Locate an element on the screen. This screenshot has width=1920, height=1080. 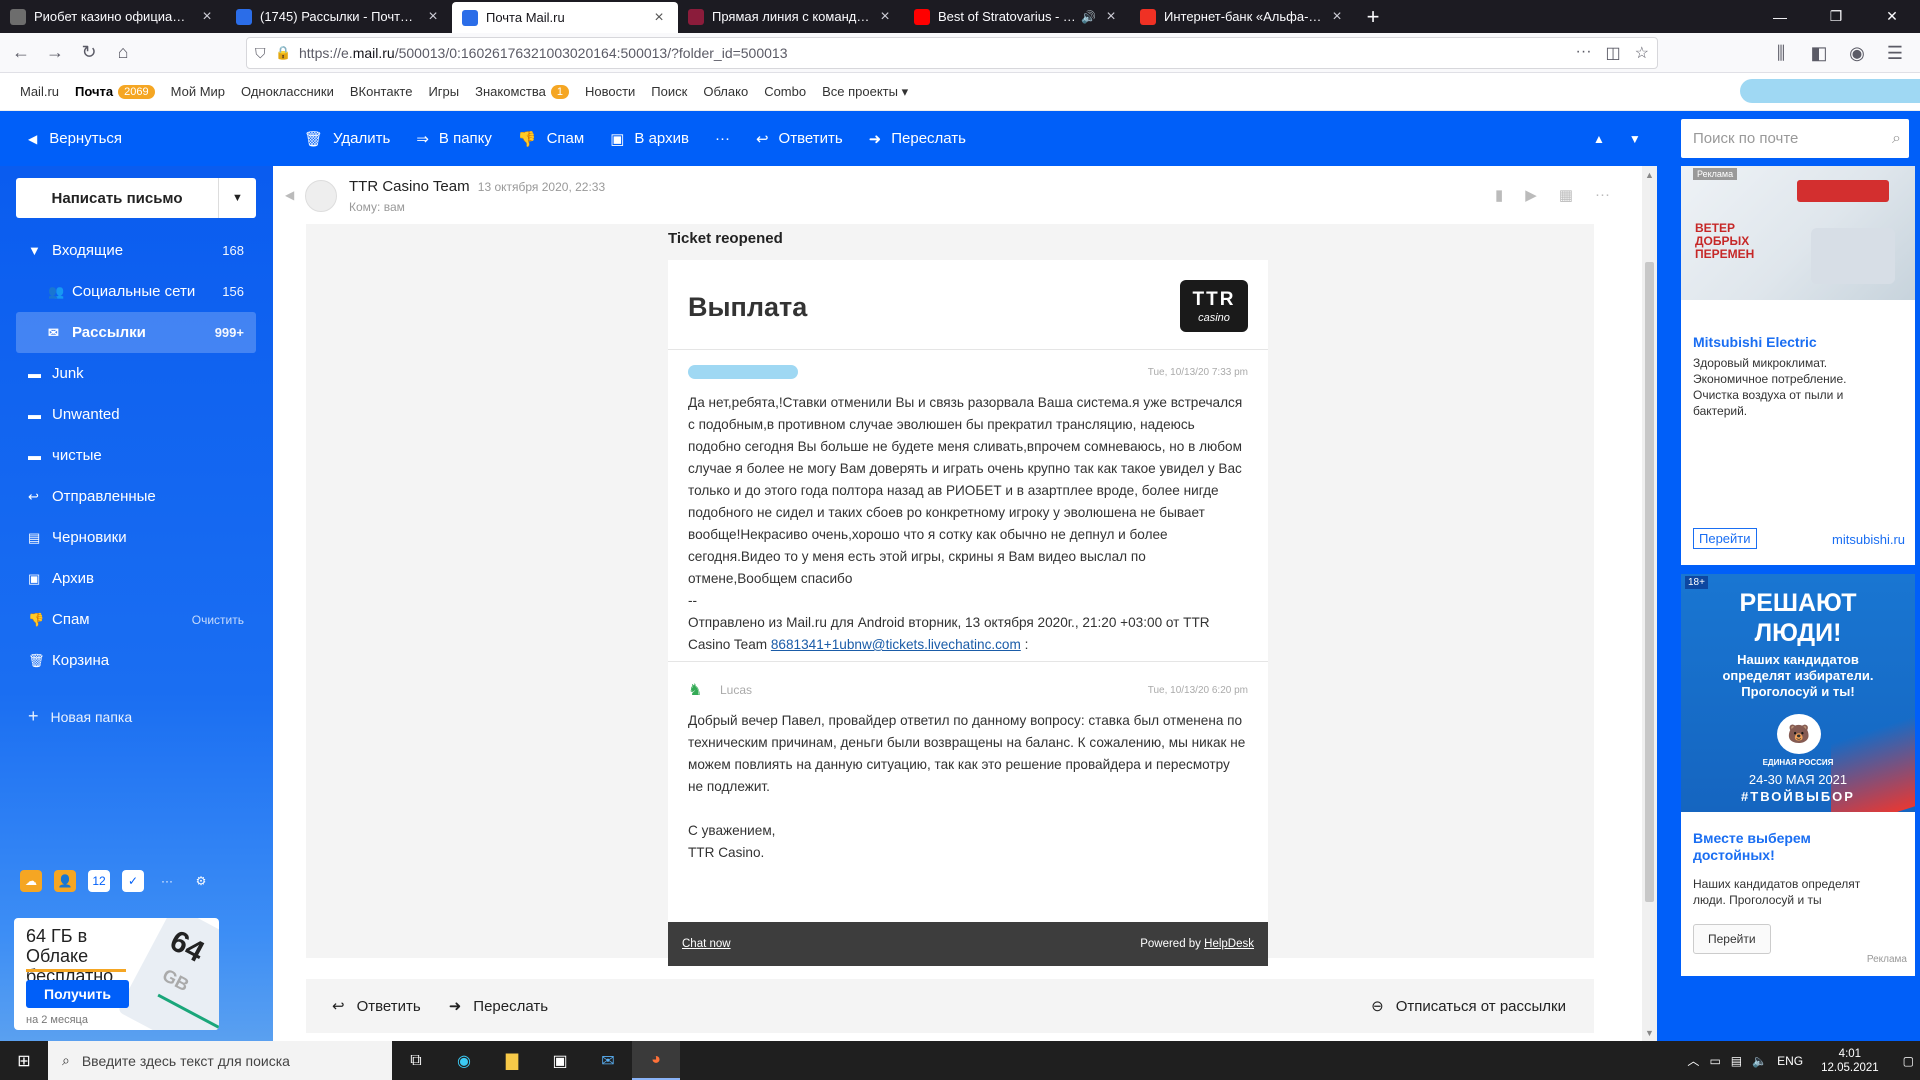
helpdesk-link: HelpDesk is located at coordinates (1229, 944).